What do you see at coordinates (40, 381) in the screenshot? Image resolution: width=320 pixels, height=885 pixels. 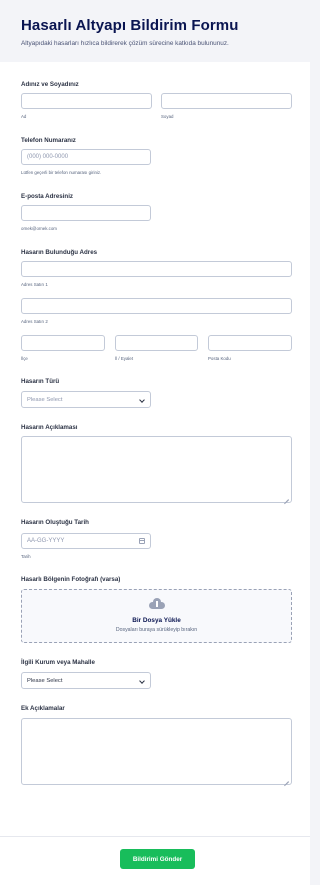 I see `damage-type-label: Hasarın Türü` at bounding box center [40, 381].